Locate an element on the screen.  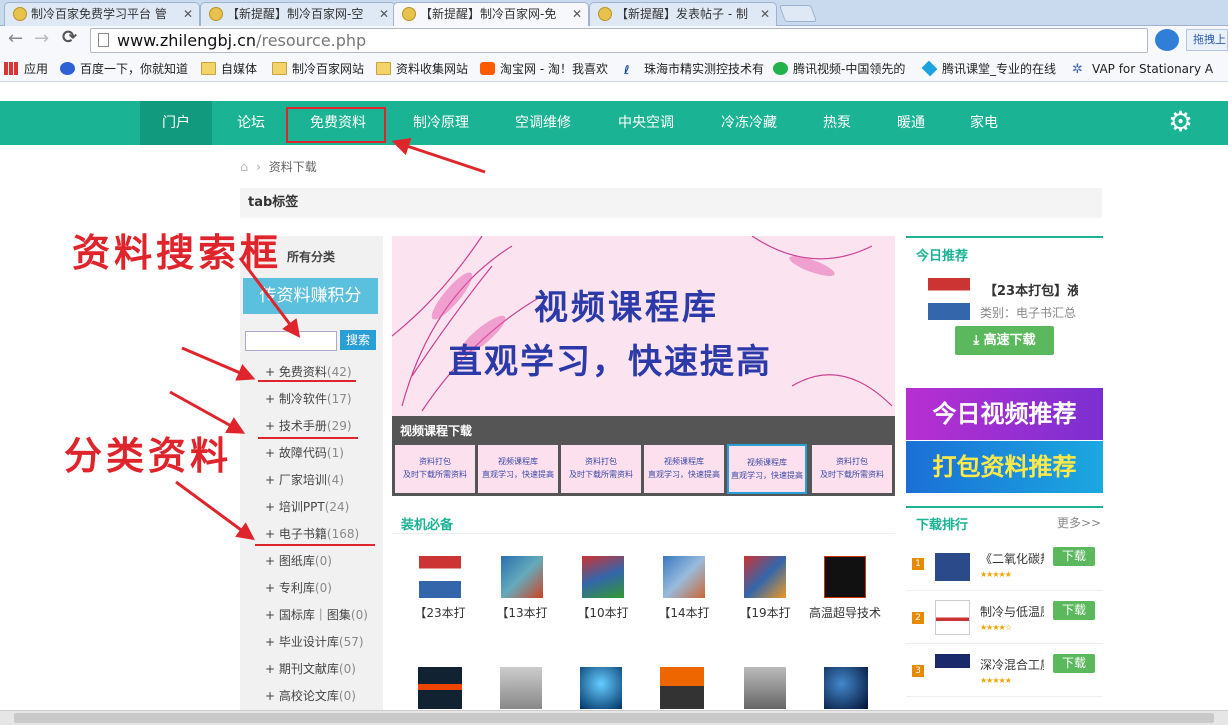
forward-icon: → is located at coordinates (41, 38).